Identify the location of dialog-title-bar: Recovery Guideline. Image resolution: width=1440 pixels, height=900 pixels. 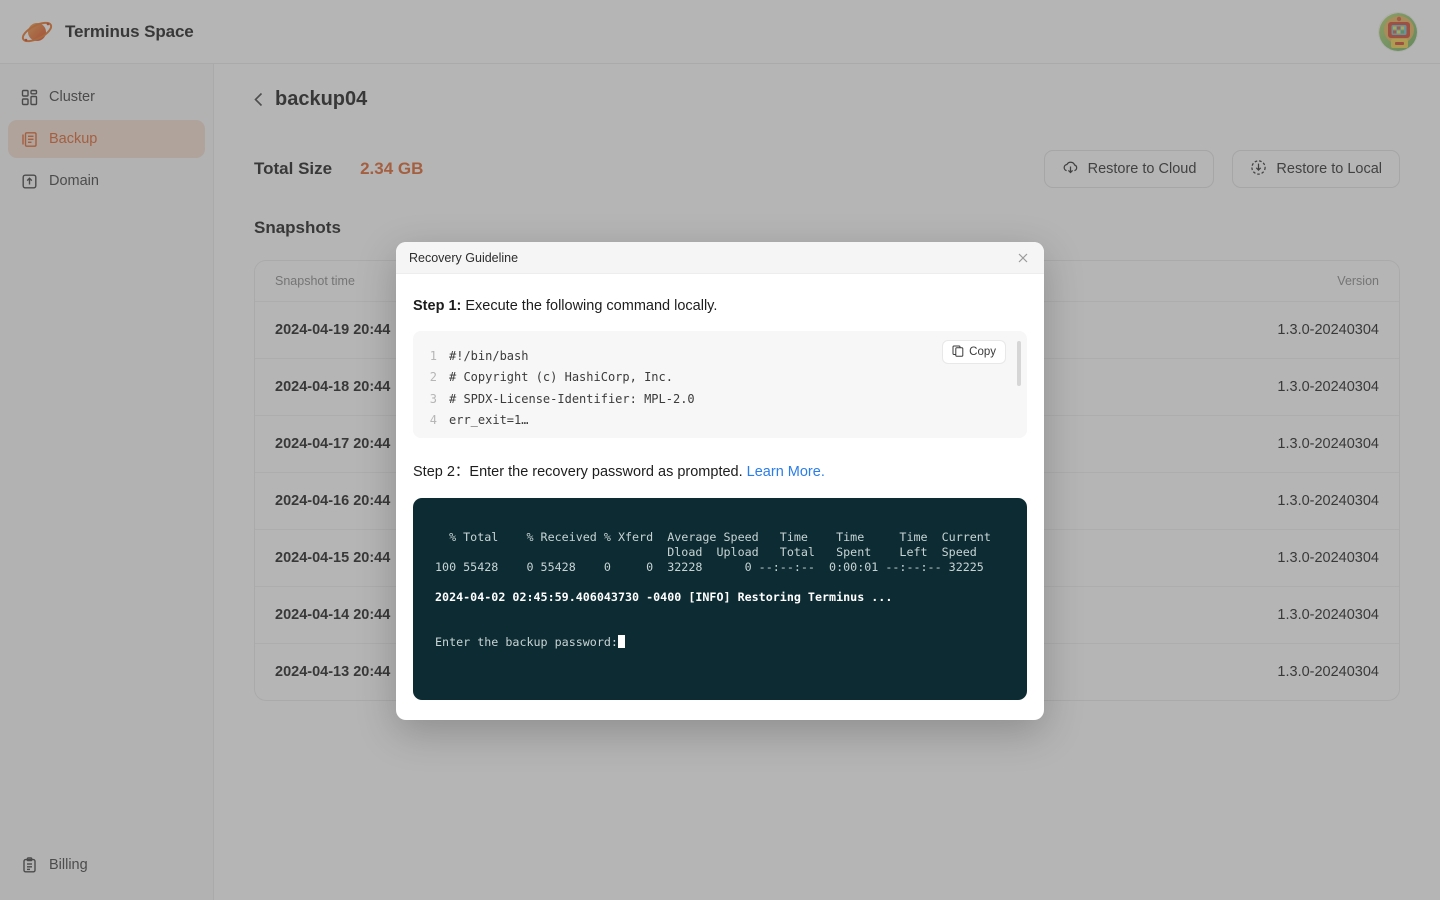
(720, 258).